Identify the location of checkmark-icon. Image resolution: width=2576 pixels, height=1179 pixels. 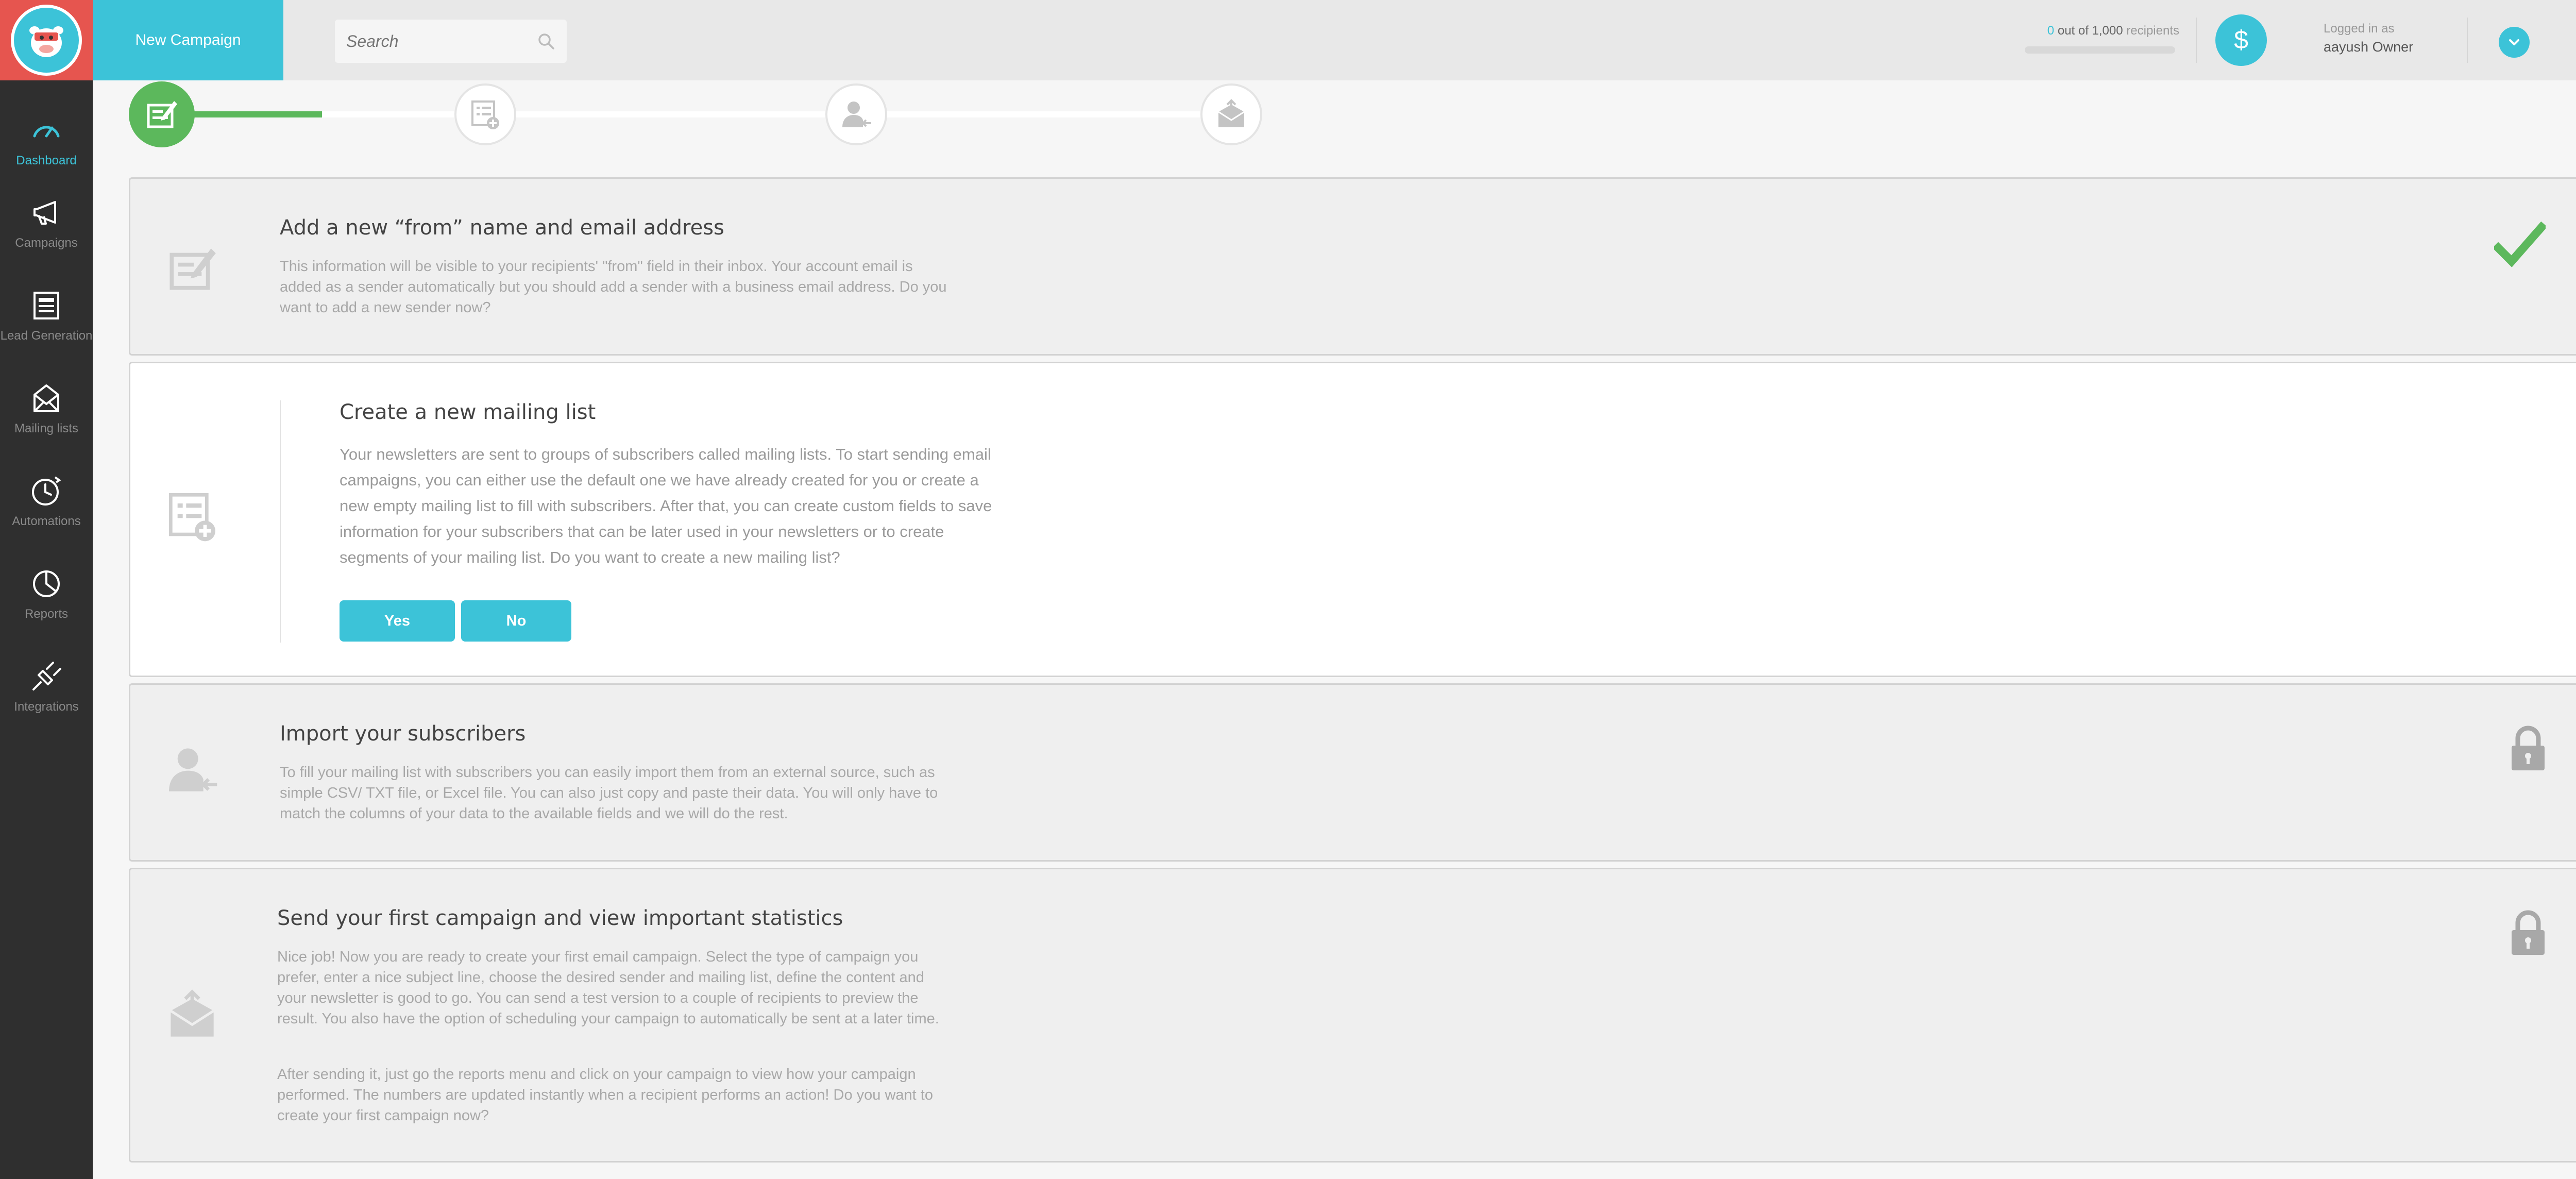
(2520, 244).